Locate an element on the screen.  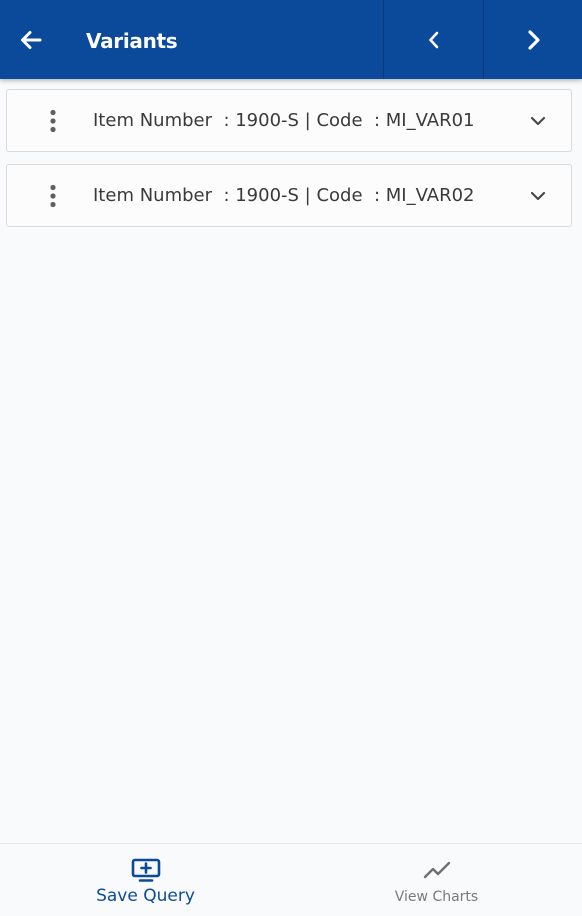
variant-card: Item Number : 1900-S | Code : MI_VAR01 is located at coordinates (289, 120).